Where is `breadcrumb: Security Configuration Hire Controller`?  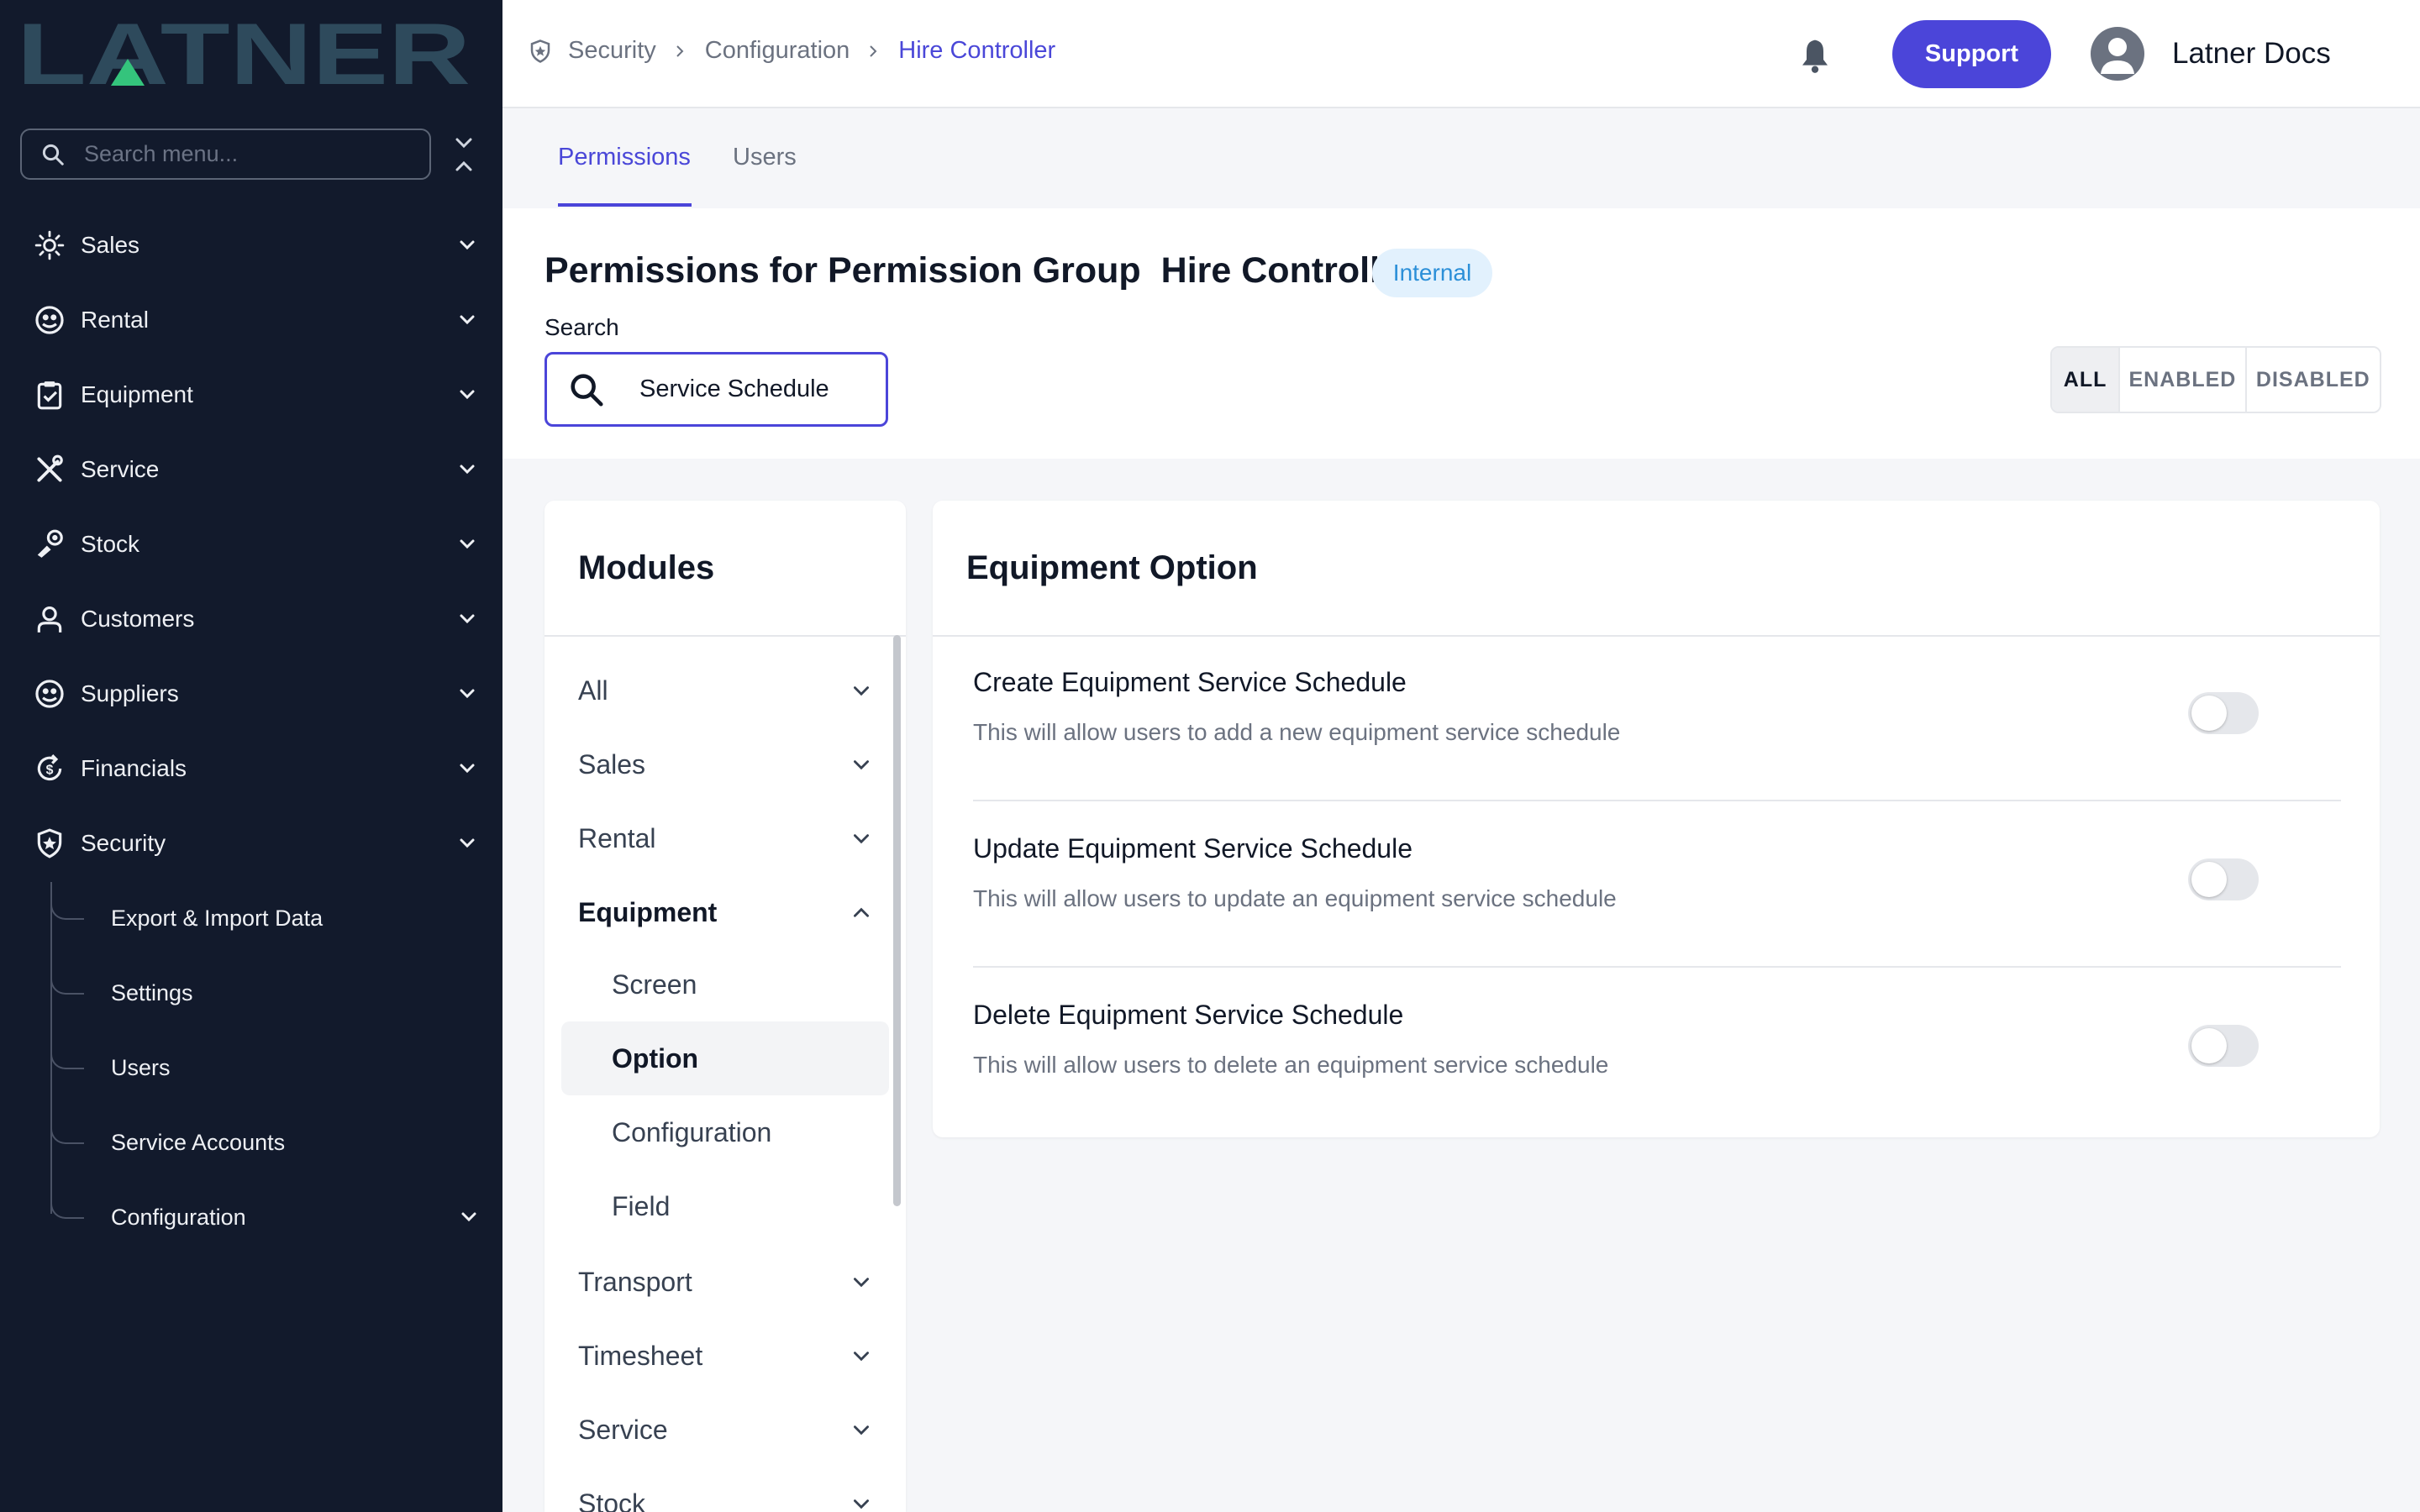 breadcrumb: Security Configuration Hire Controller is located at coordinates (792, 51).